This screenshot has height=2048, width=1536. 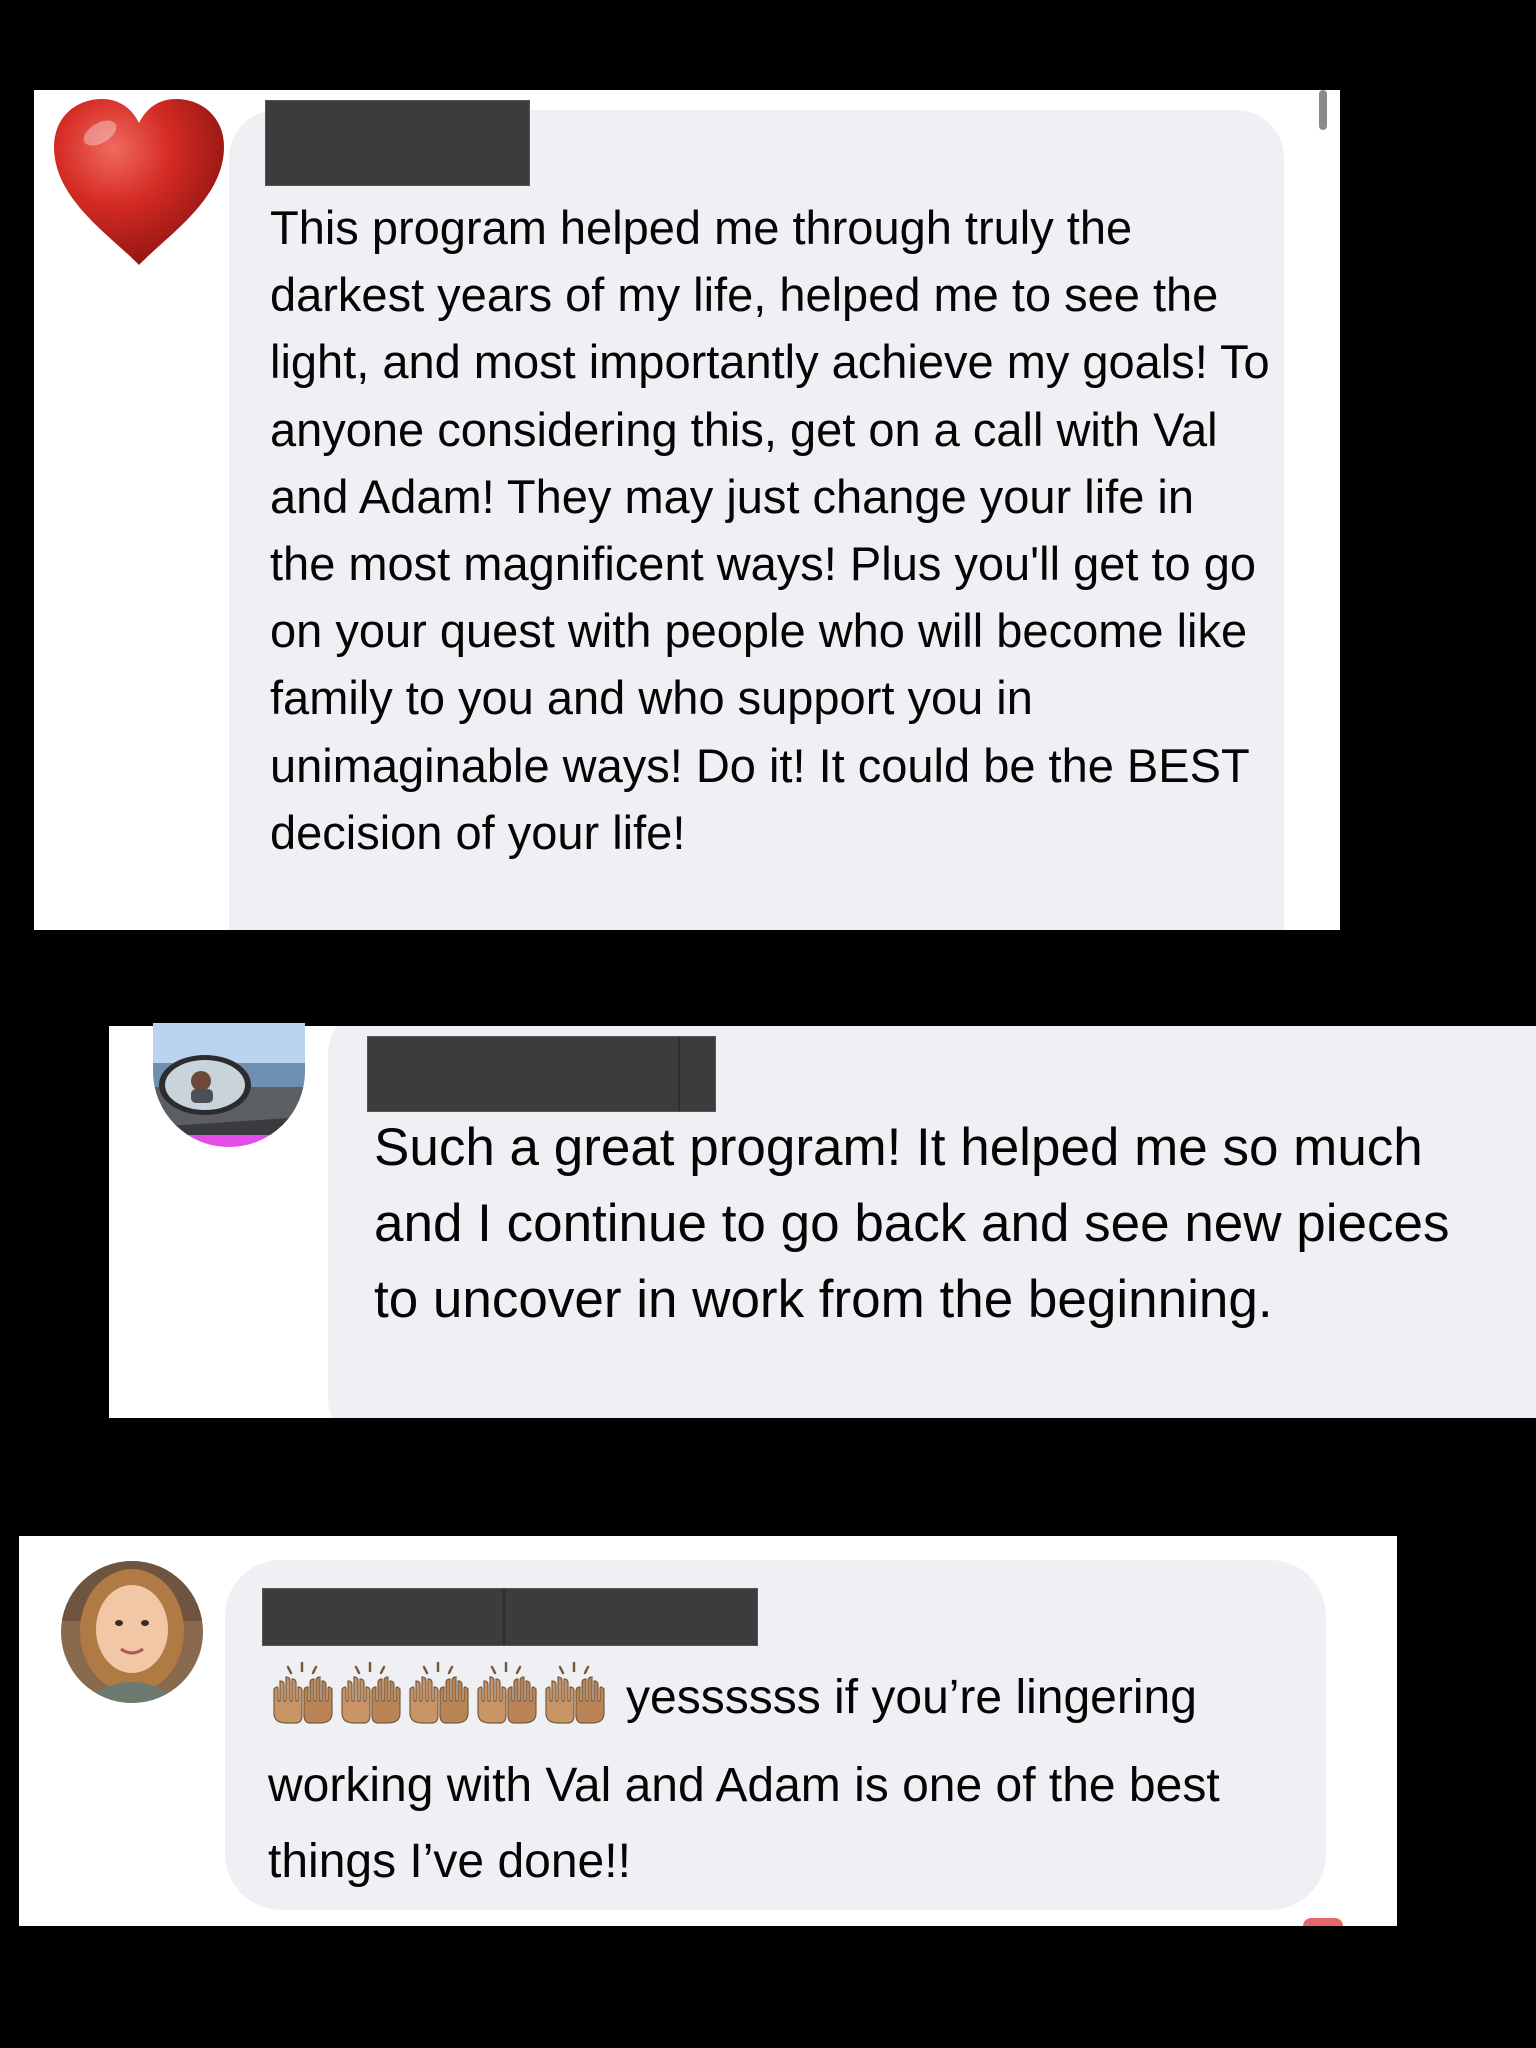 What do you see at coordinates (139, 181) in the screenshot?
I see `heart-icon` at bounding box center [139, 181].